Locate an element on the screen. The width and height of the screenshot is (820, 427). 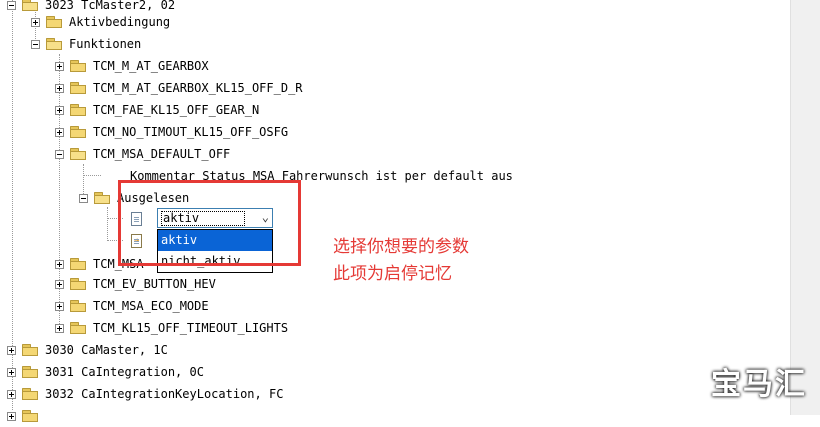
tree-node-3030: 3030 CaMaster, 1C is located at coordinates (87, 350).